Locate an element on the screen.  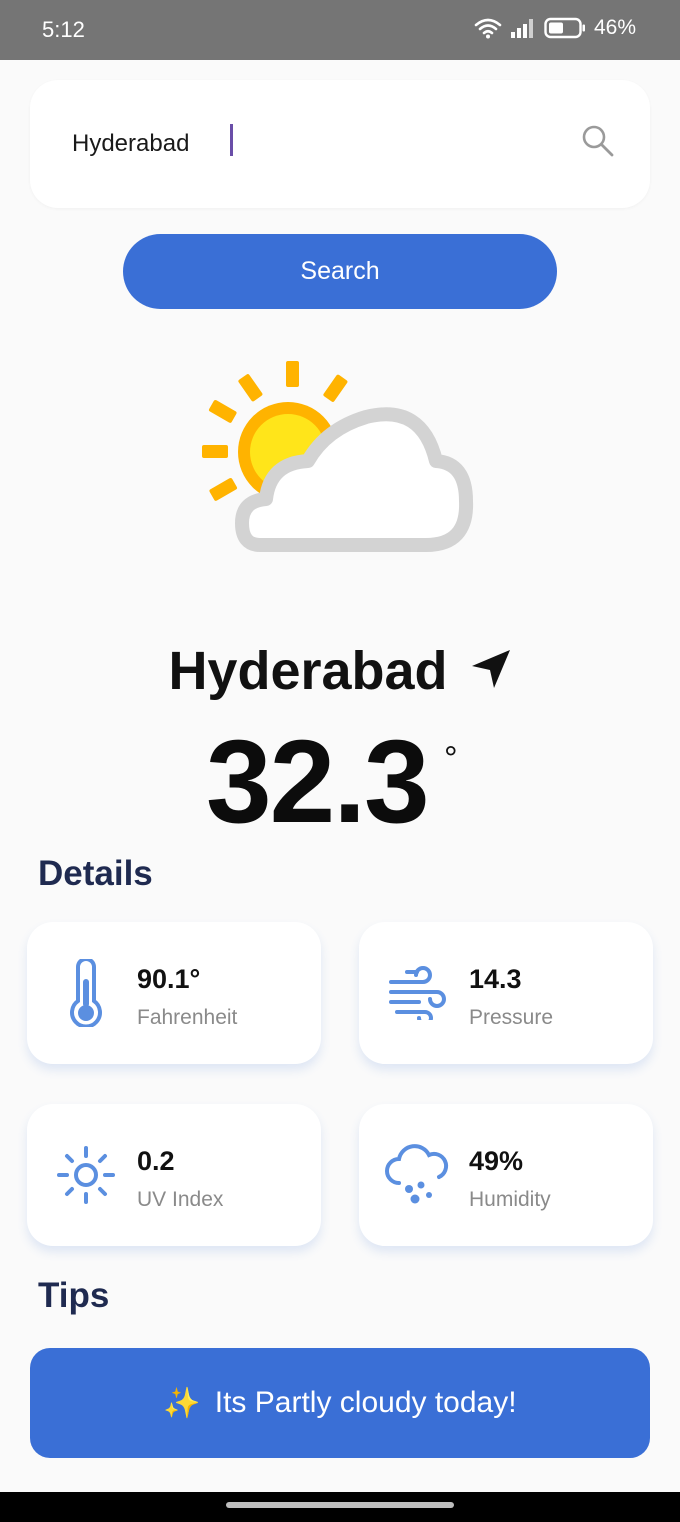
battery-icon is located at coordinates (565, 28).